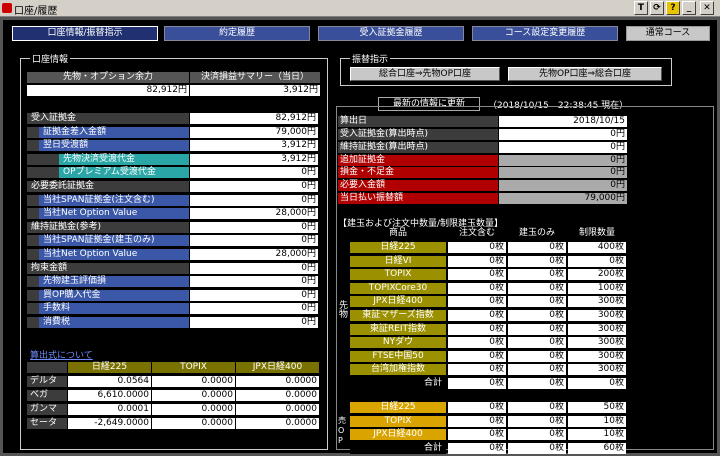  What do you see at coordinates (114, 309) in the screenshot?
I see `account-row-label: 手数料` at bounding box center [114, 309].